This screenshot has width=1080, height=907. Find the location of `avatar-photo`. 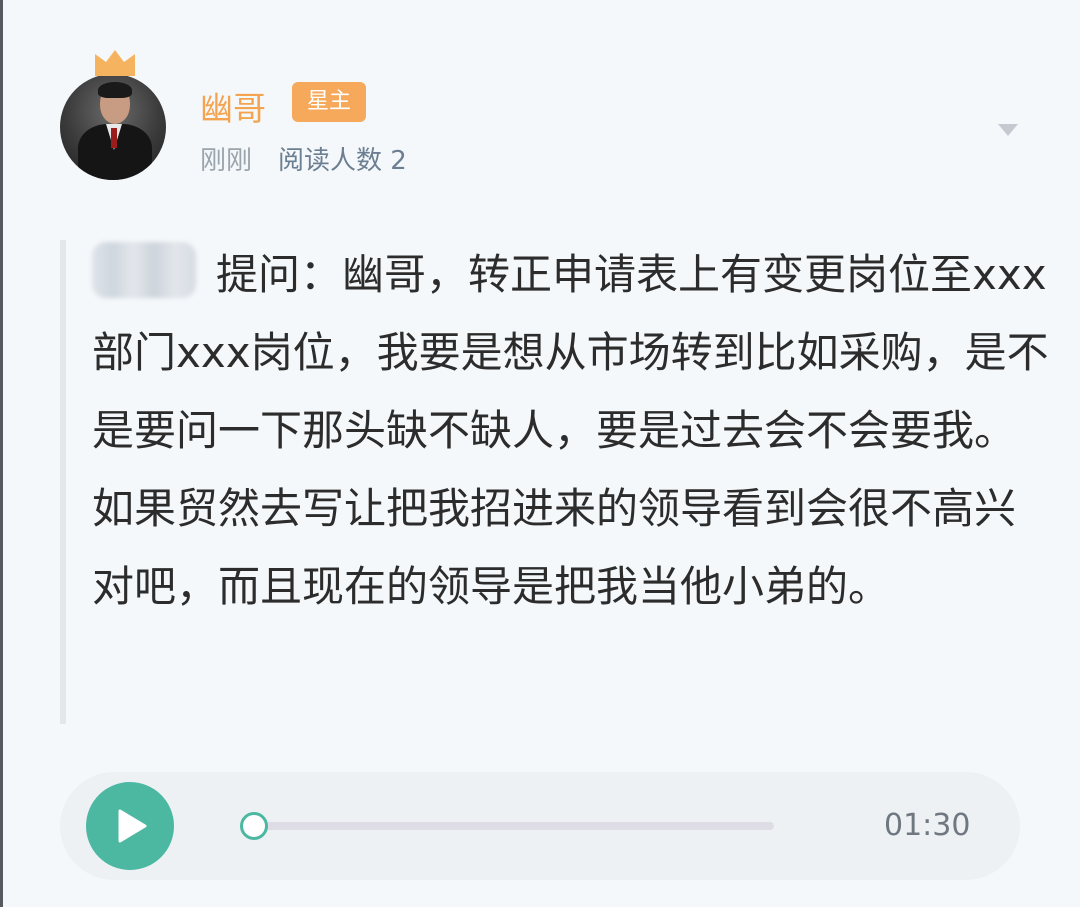

avatar-photo is located at coordinates (113, 127).